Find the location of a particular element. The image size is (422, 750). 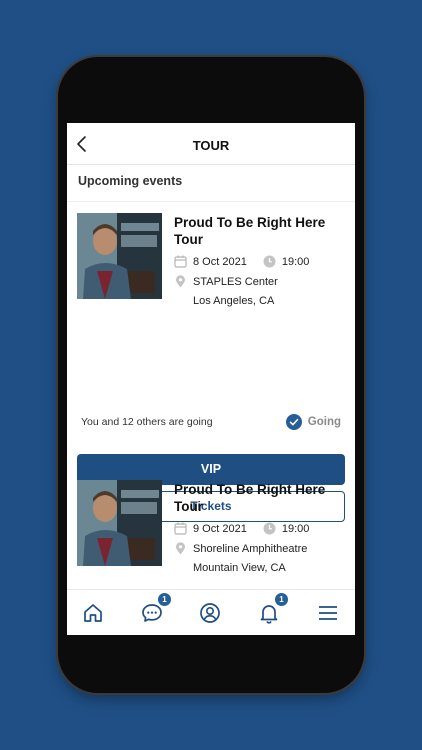

chat-icon: 1 is located at coordinates (155, 609).